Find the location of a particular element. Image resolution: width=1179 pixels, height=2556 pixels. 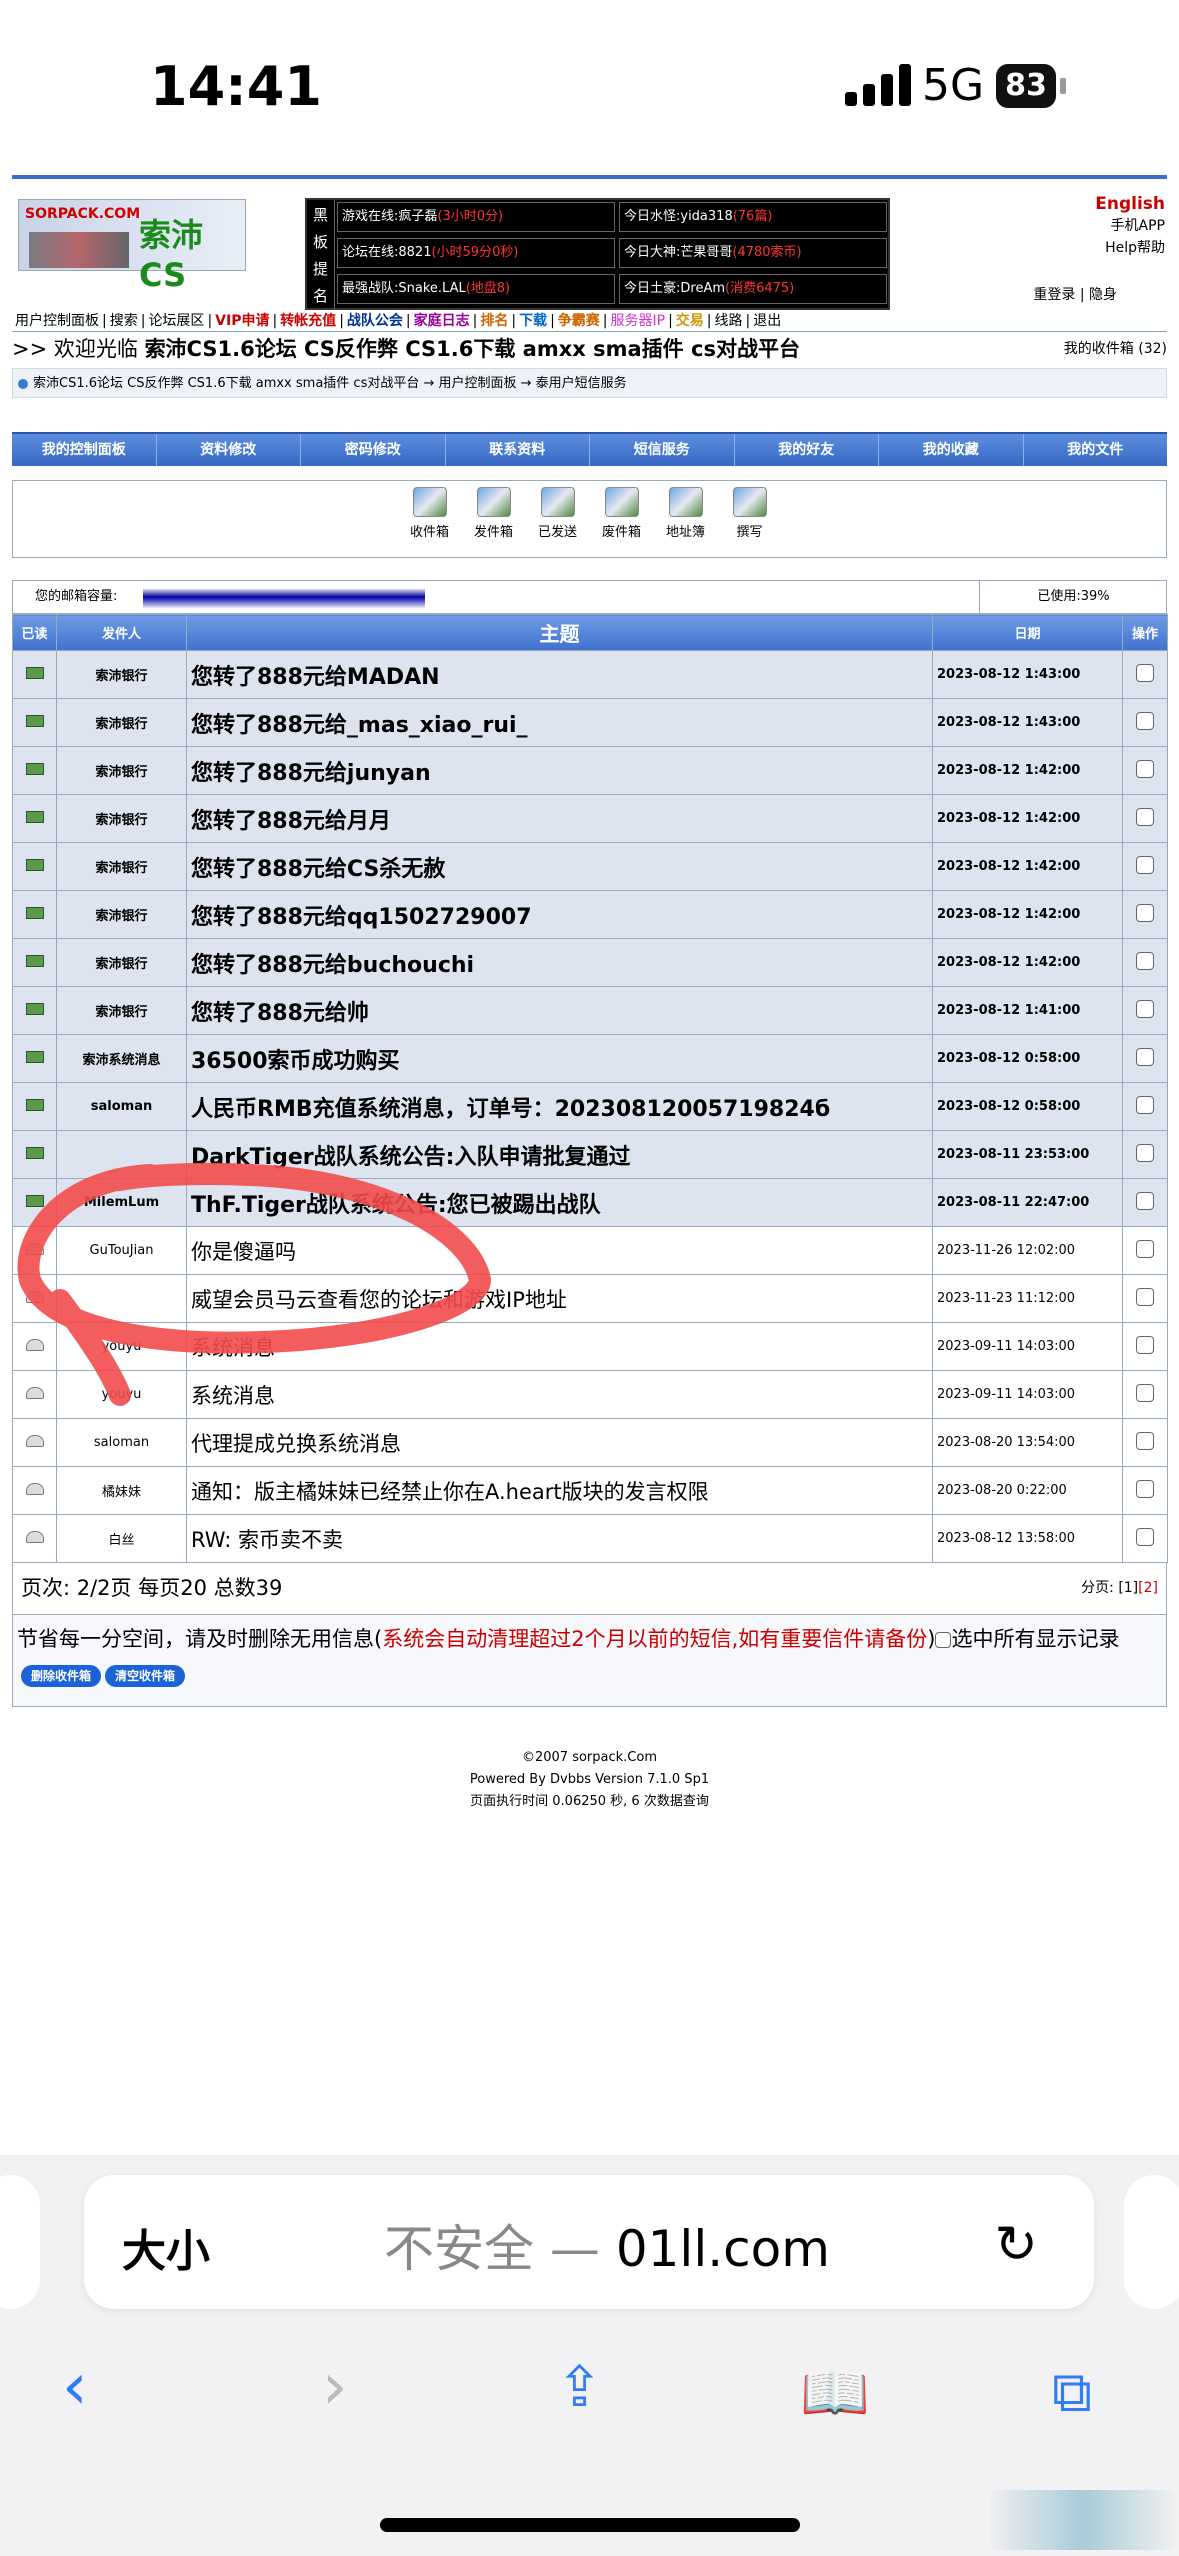

sent-button: 已发送 is located at coordinates (558, 522).